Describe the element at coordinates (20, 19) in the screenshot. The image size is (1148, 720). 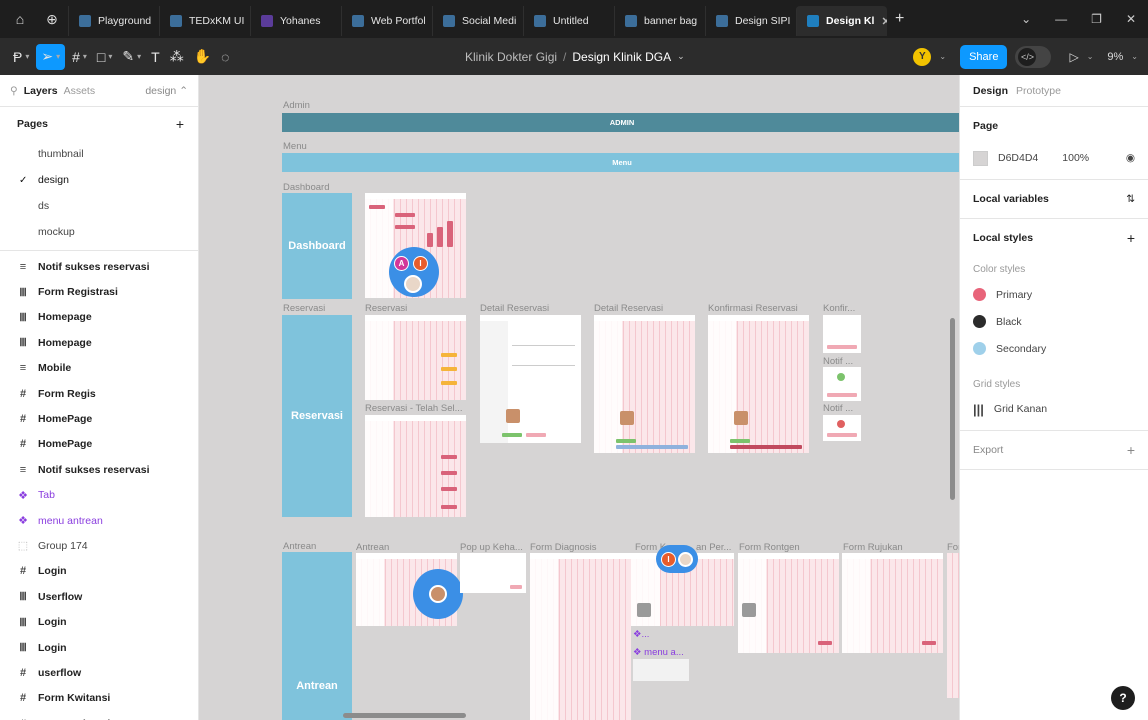
I see `home-icon: ⌂` at that location.